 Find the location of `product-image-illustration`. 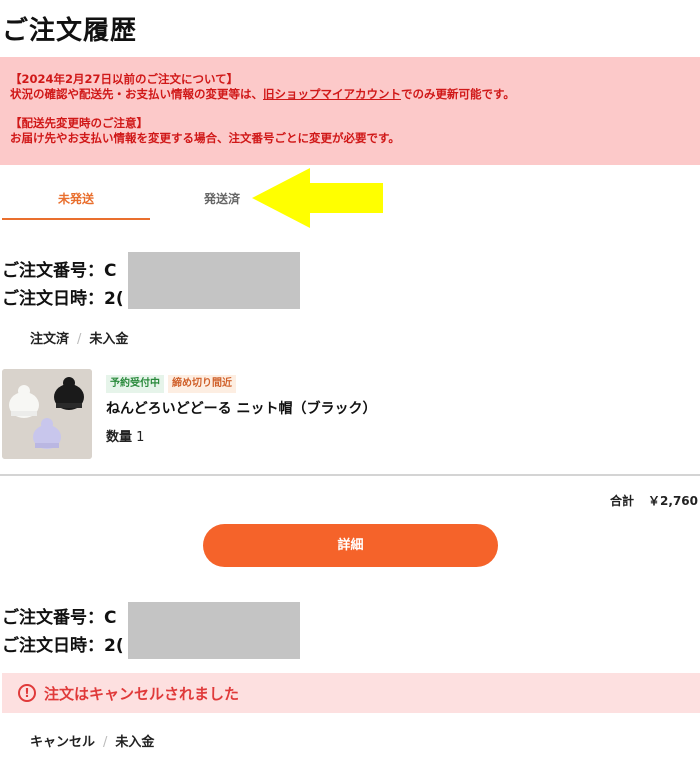

product-image-illustration is located at coordinates (47, 414).